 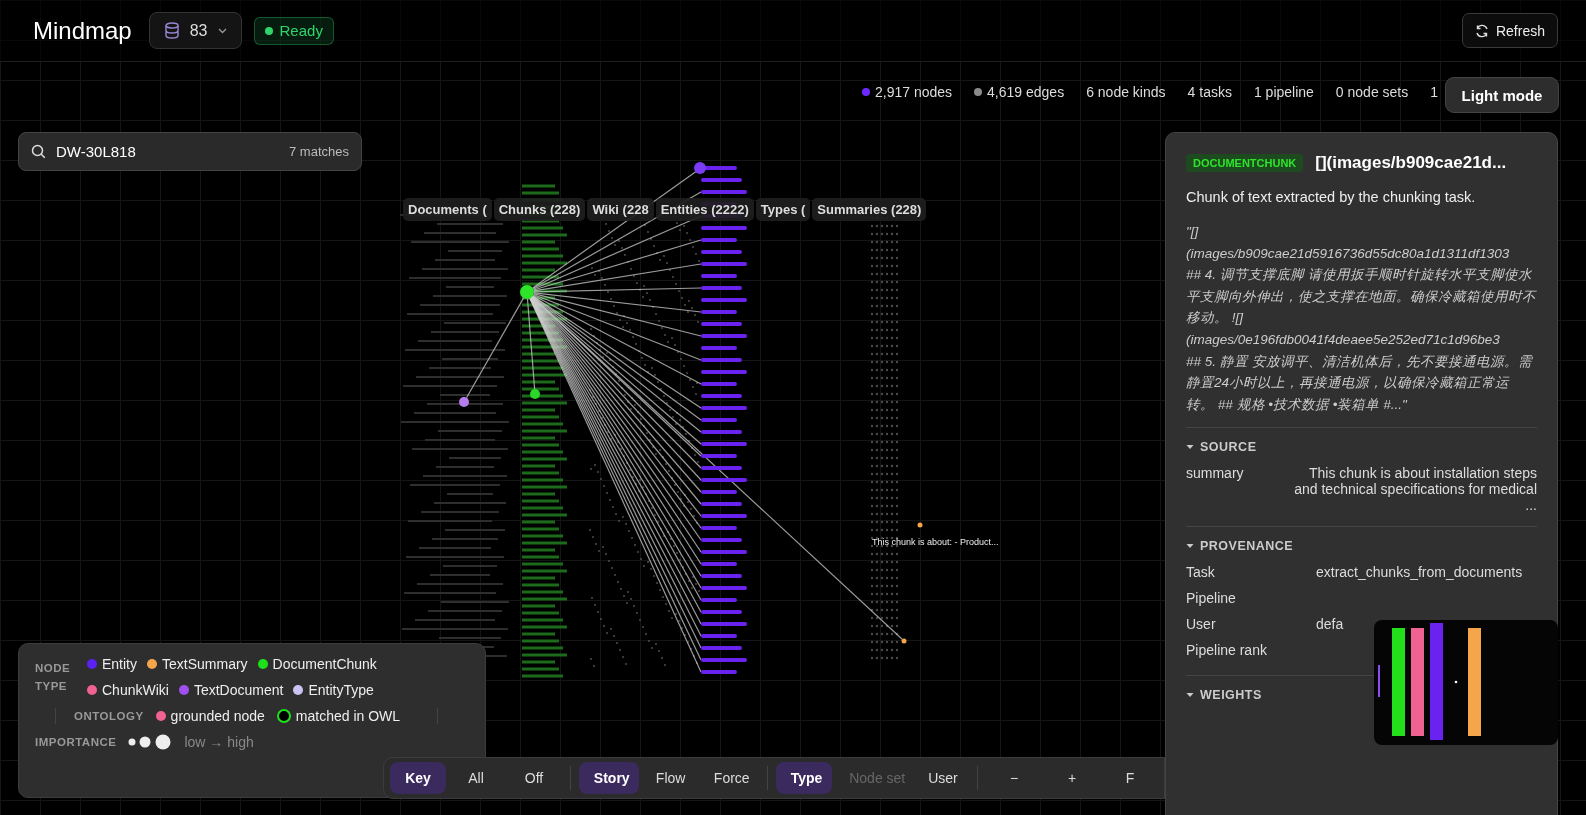 What do you see at coordinates (941, 778) in the screenshot?
I see `toolbar-button: User` at bounding box center [941, 778].